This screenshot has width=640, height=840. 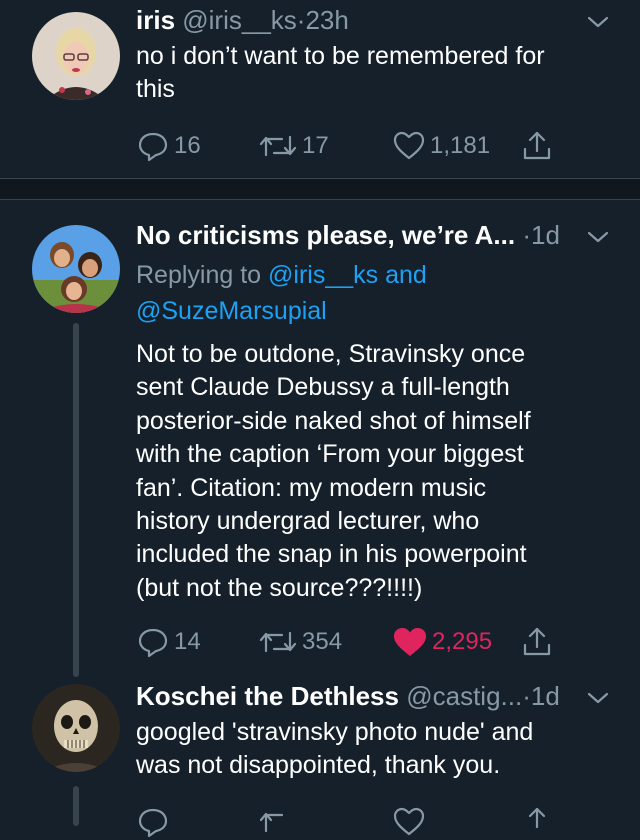 I want to click on replying-to: Replying to @iris__ks and, so click(x=281, y=275).